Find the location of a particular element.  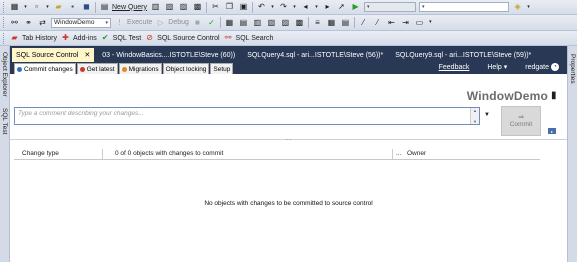

tab-history-icon: ▰ is located at coordinates (14, 37).